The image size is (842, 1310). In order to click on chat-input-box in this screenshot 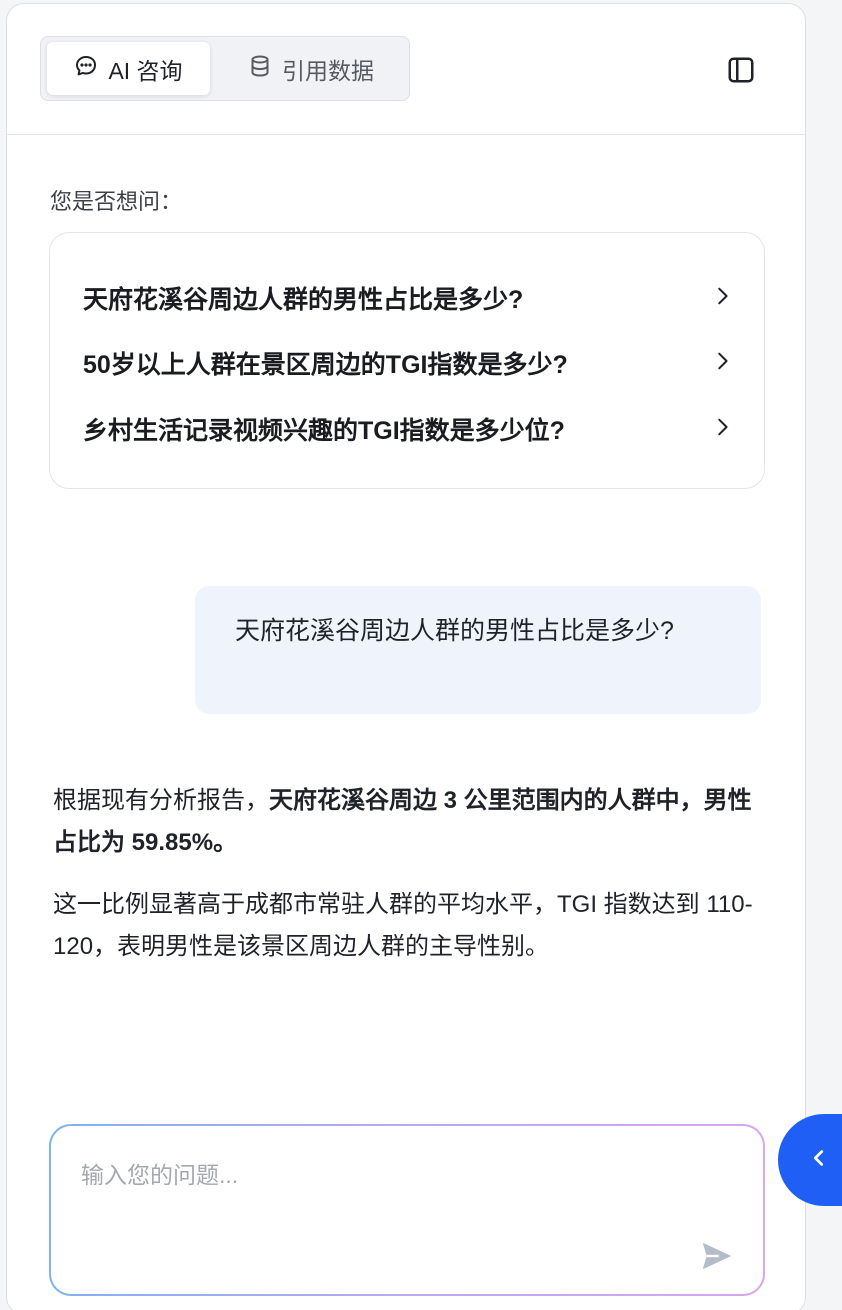, I will do `click(407, 1210)`.